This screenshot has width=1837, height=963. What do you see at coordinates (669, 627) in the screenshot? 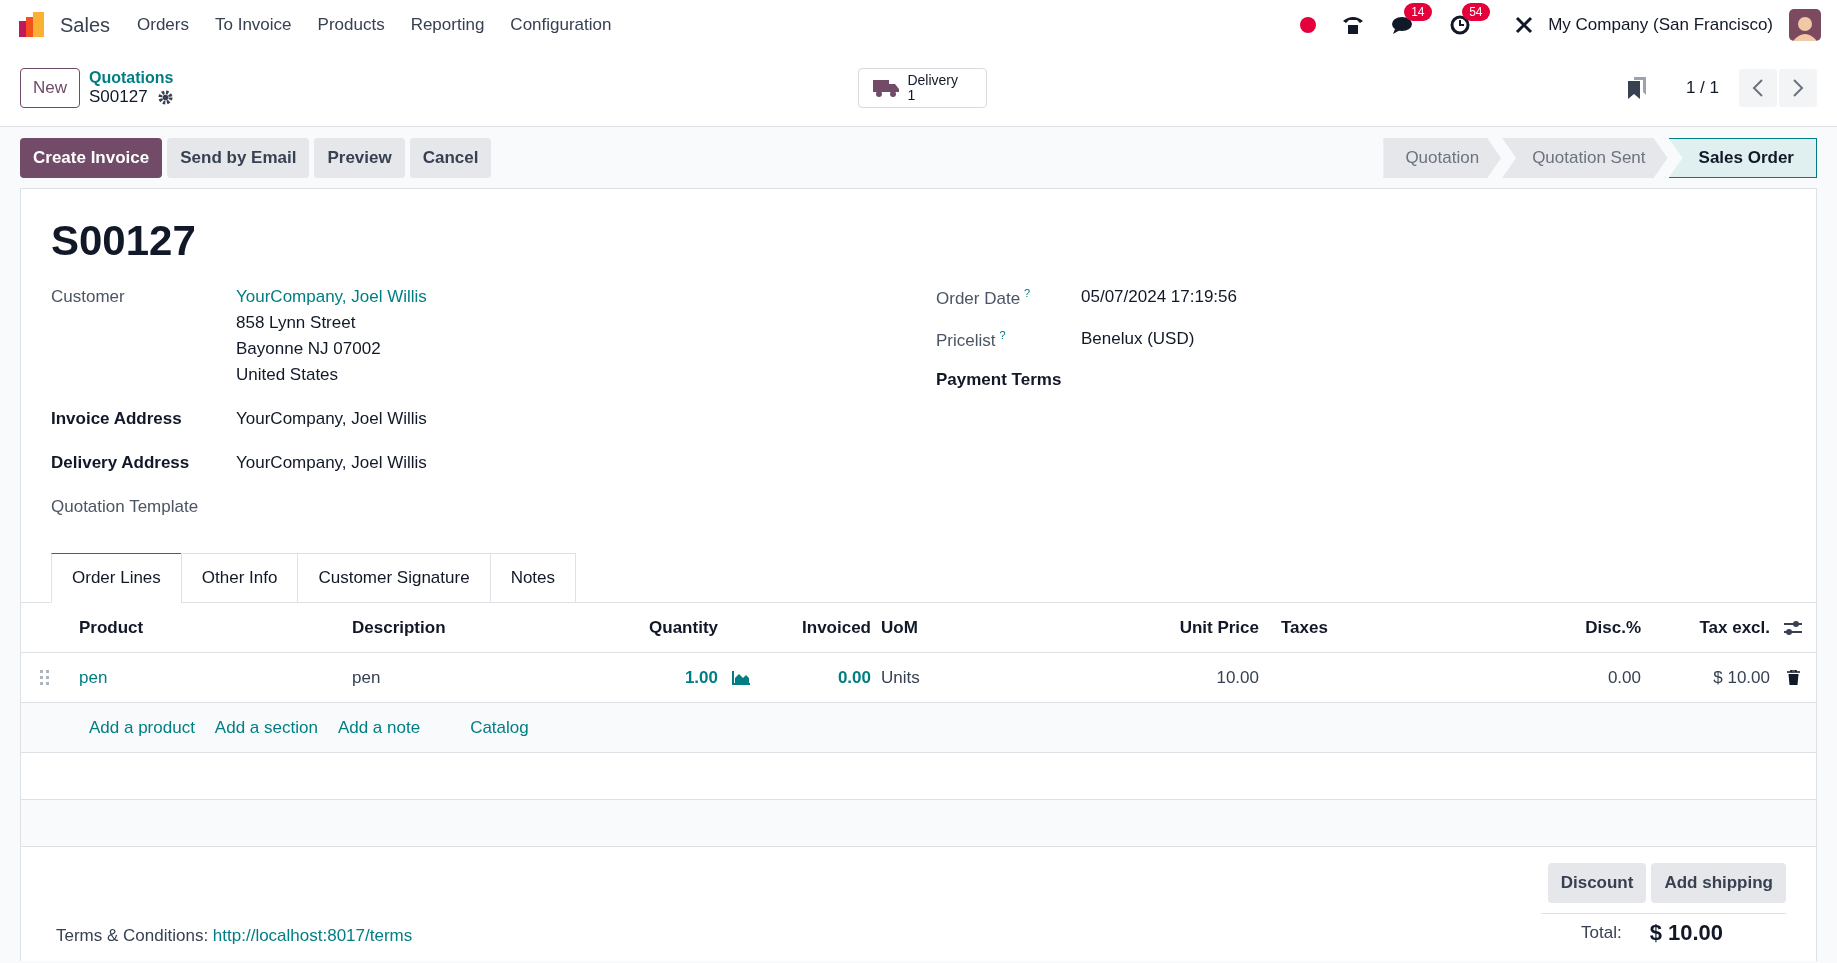
I see `column-header: Quantity` at bounding box center [669, 627].